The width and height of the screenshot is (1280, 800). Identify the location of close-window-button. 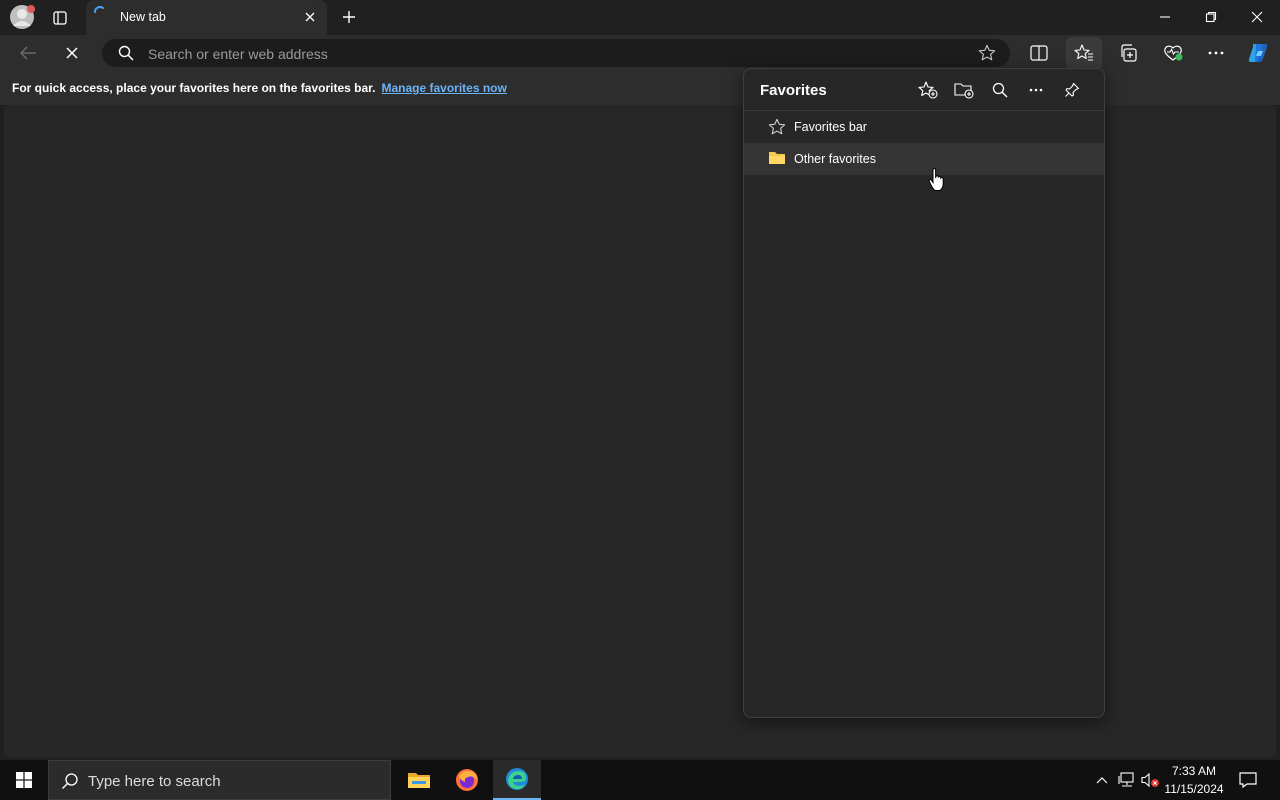
(1257, 17).